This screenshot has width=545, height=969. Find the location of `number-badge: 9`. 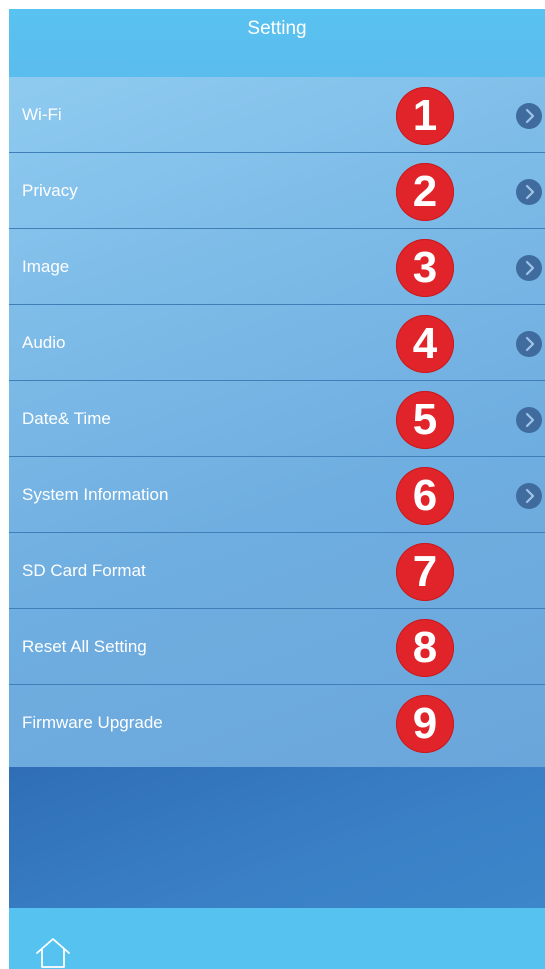

number-badge: 9 is located at coordinates (425, 724).